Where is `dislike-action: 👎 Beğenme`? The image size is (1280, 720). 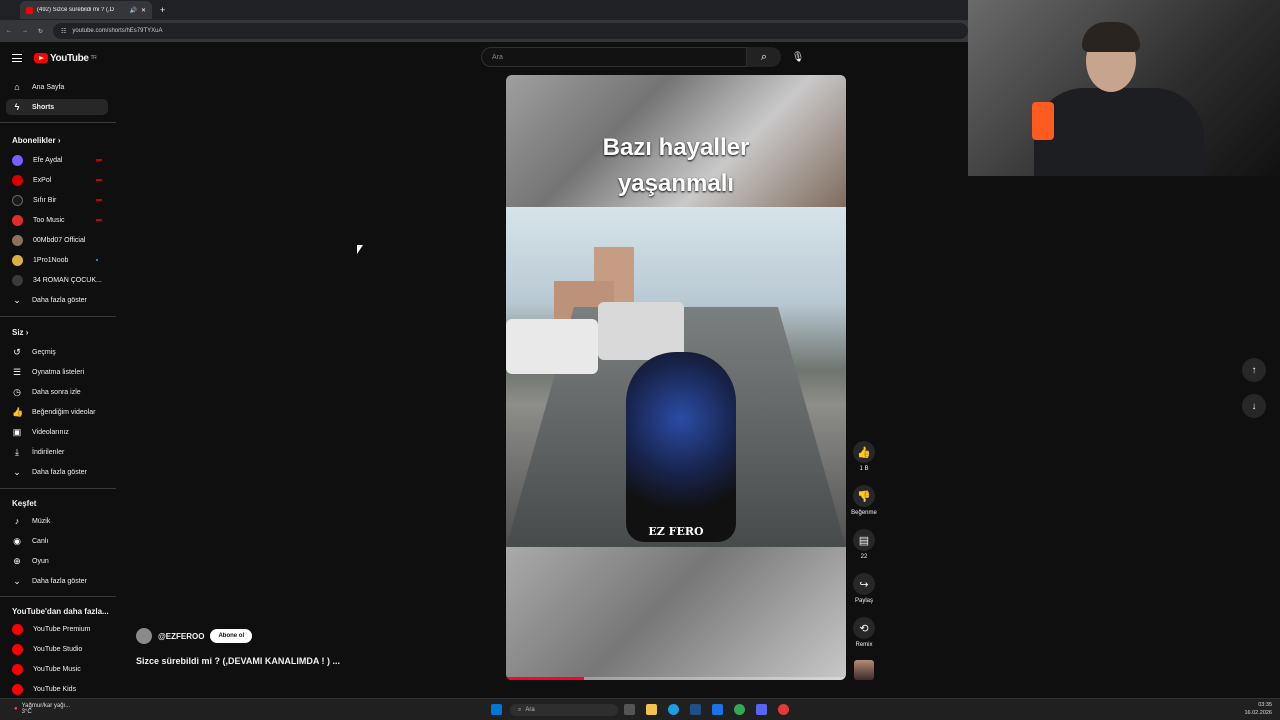
dislike-action: 👎 Beğenme is located at coordinates (864, 500).